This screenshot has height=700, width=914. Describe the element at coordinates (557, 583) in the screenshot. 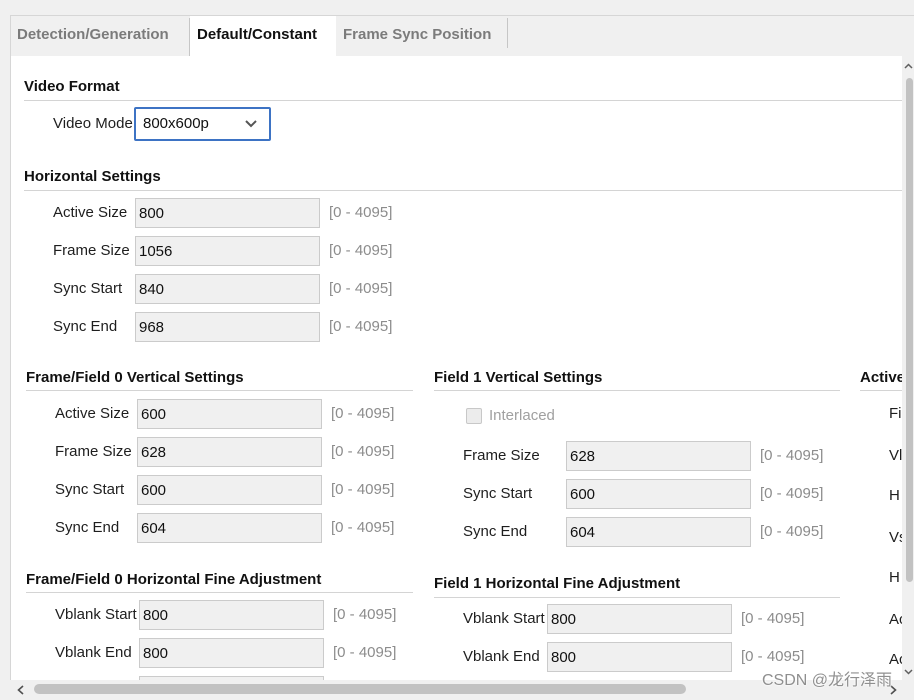

I see `section-title: Field 1 Horizontal Fine Adjustment` at that location.